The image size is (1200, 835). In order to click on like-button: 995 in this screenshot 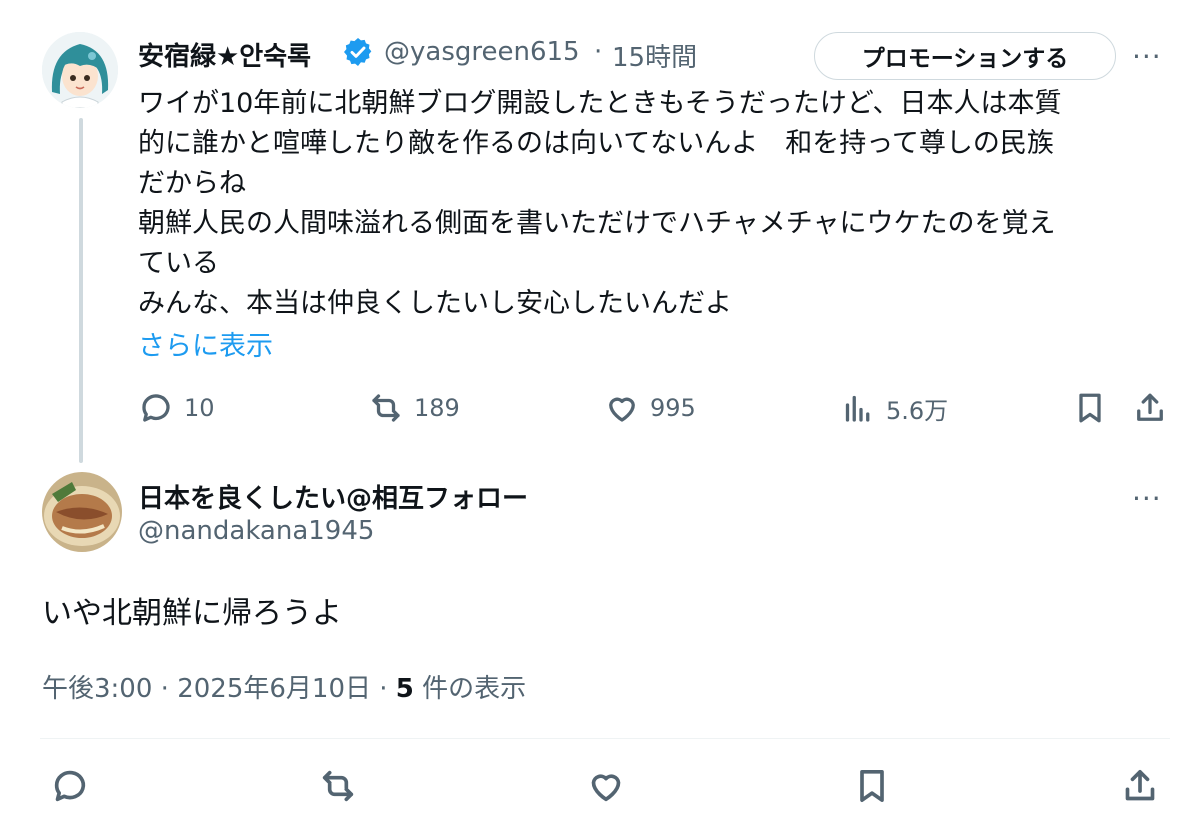, I will do `click(650, 408)`.